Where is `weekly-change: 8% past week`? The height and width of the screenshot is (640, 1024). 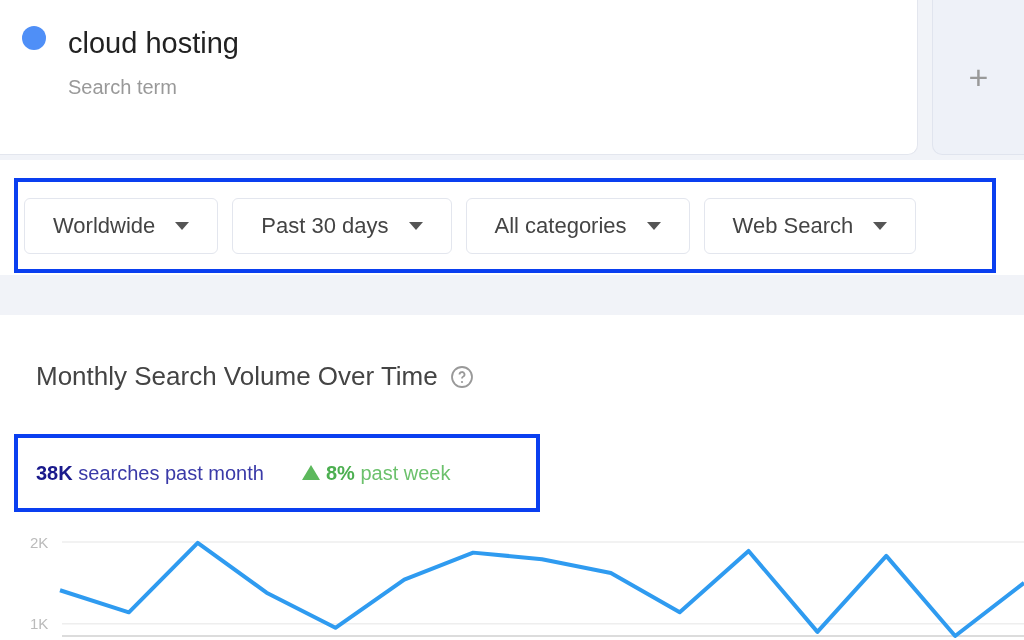 weekly-change: 8% past week is located at coordinates (388, 473).